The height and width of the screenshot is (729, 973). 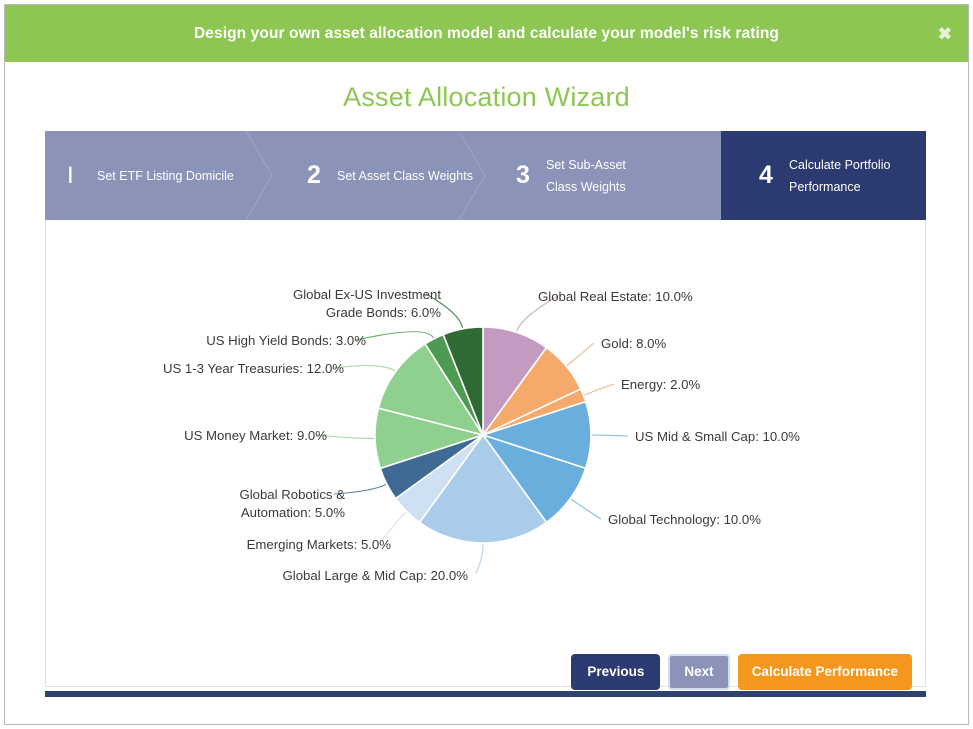 I want to click on pie-label-global-technology: Global Technology: 10.0%, so click(x=684, y=519).